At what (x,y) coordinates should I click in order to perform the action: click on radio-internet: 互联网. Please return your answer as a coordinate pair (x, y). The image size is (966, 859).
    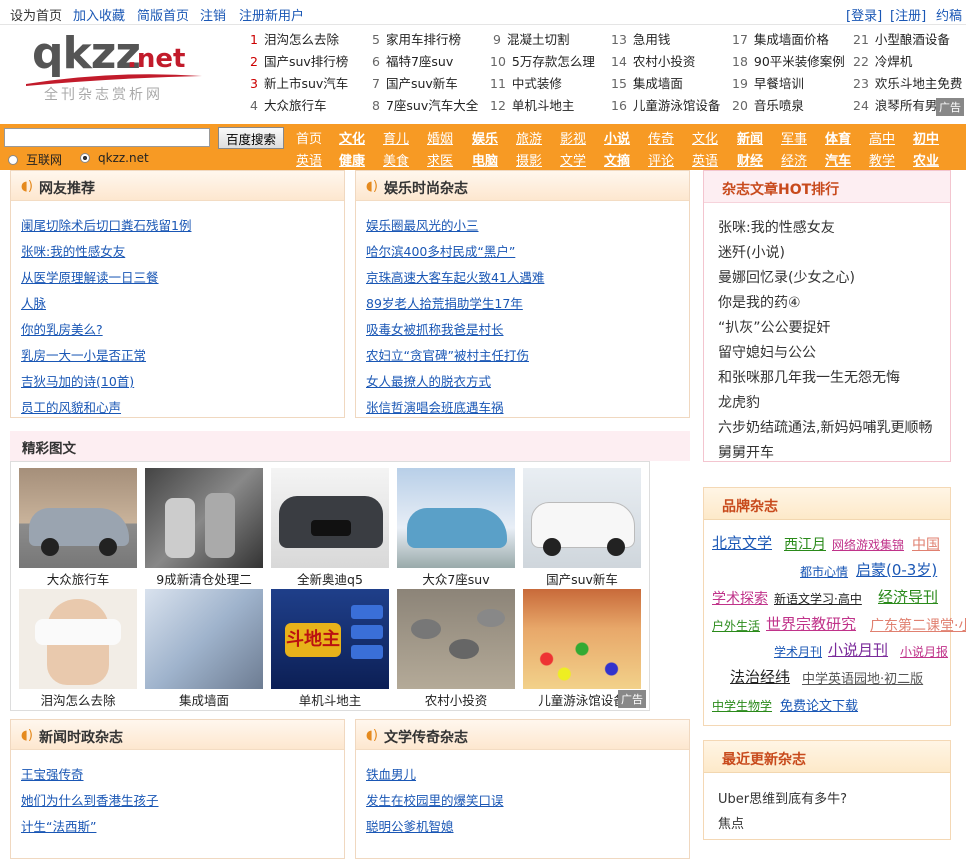
    Looking at the image, I should click on (35, 159).